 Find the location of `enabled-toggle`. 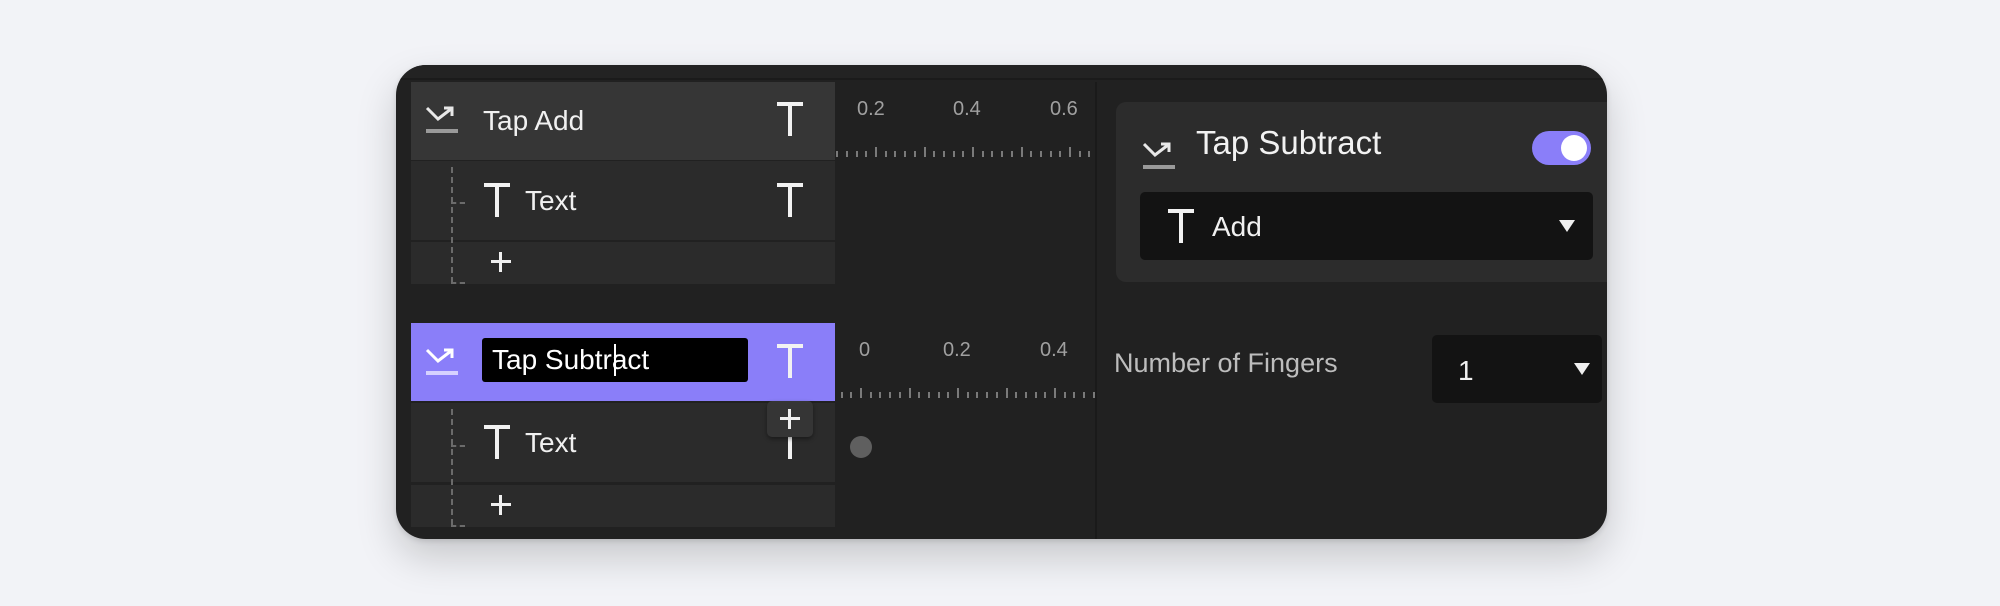

enabled-toggle is located at coordinates (1561, 148).